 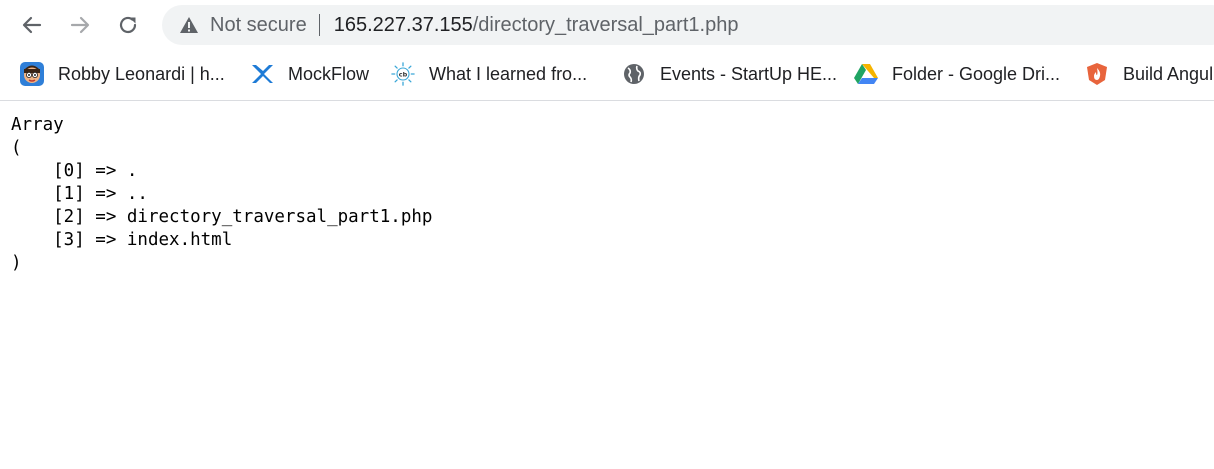 I want to click on omnibox-divider, so click(x=319, y=25).